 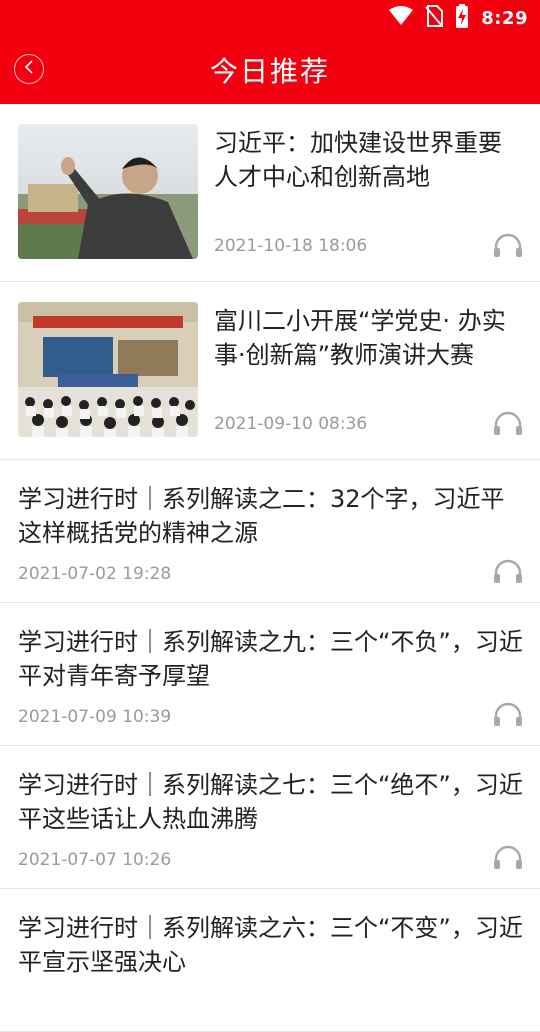 I want to click on article-date: 2021-07-02 19:28, so click(x=95, y=574).